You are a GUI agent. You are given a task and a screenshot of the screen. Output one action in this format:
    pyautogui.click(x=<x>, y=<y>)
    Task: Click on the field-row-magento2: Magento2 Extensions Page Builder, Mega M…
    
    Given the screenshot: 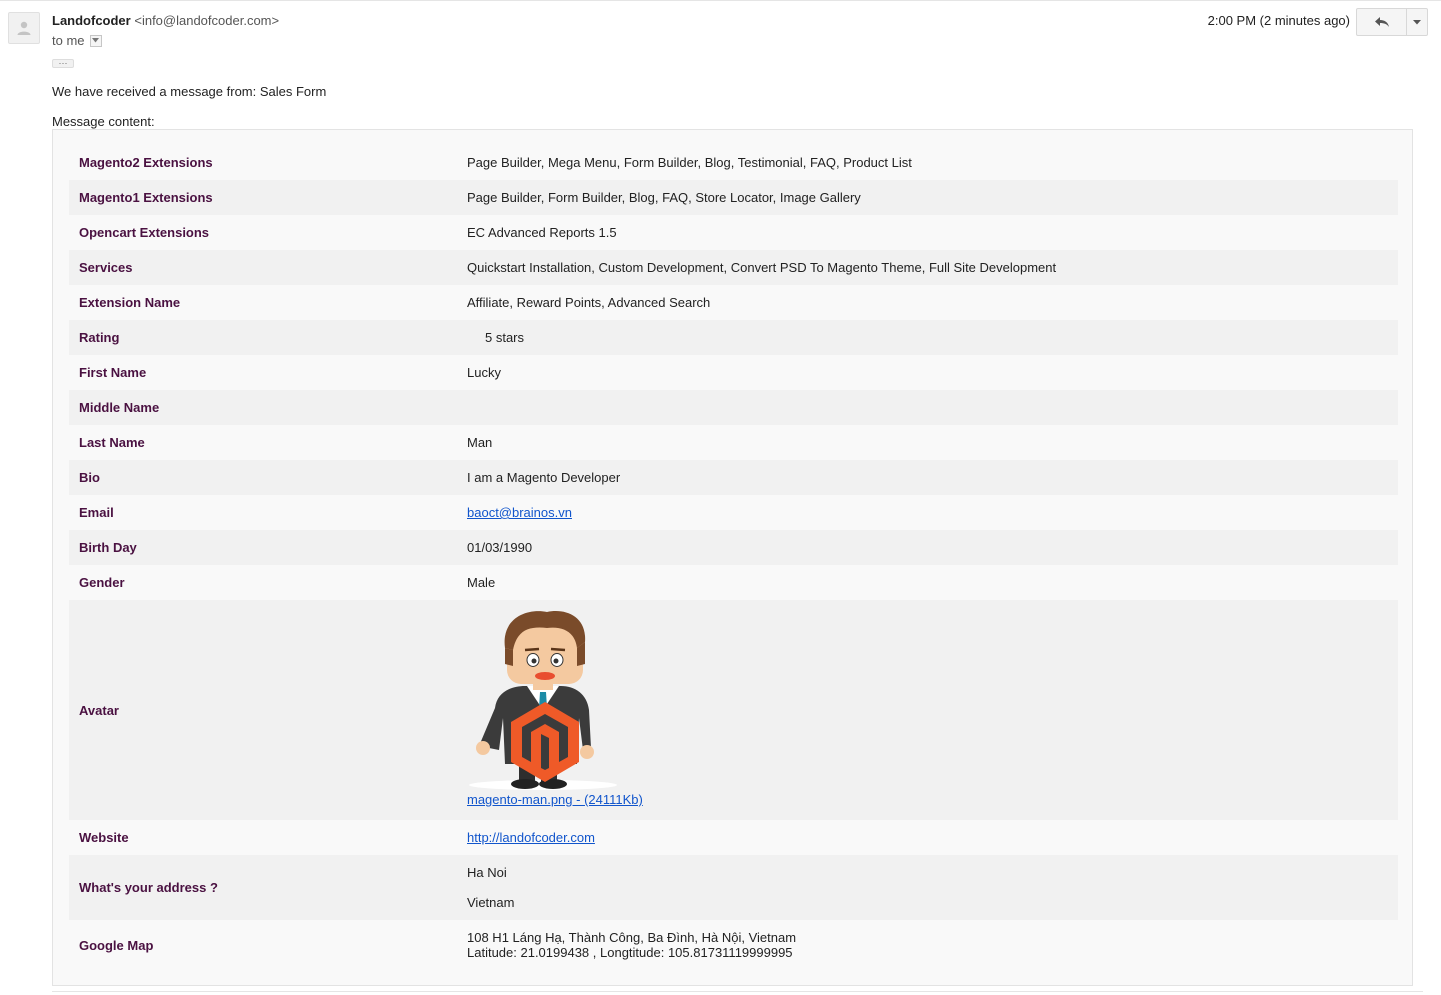 What is the action you would take?
    pyautogui.click(x=733, y=162)
    